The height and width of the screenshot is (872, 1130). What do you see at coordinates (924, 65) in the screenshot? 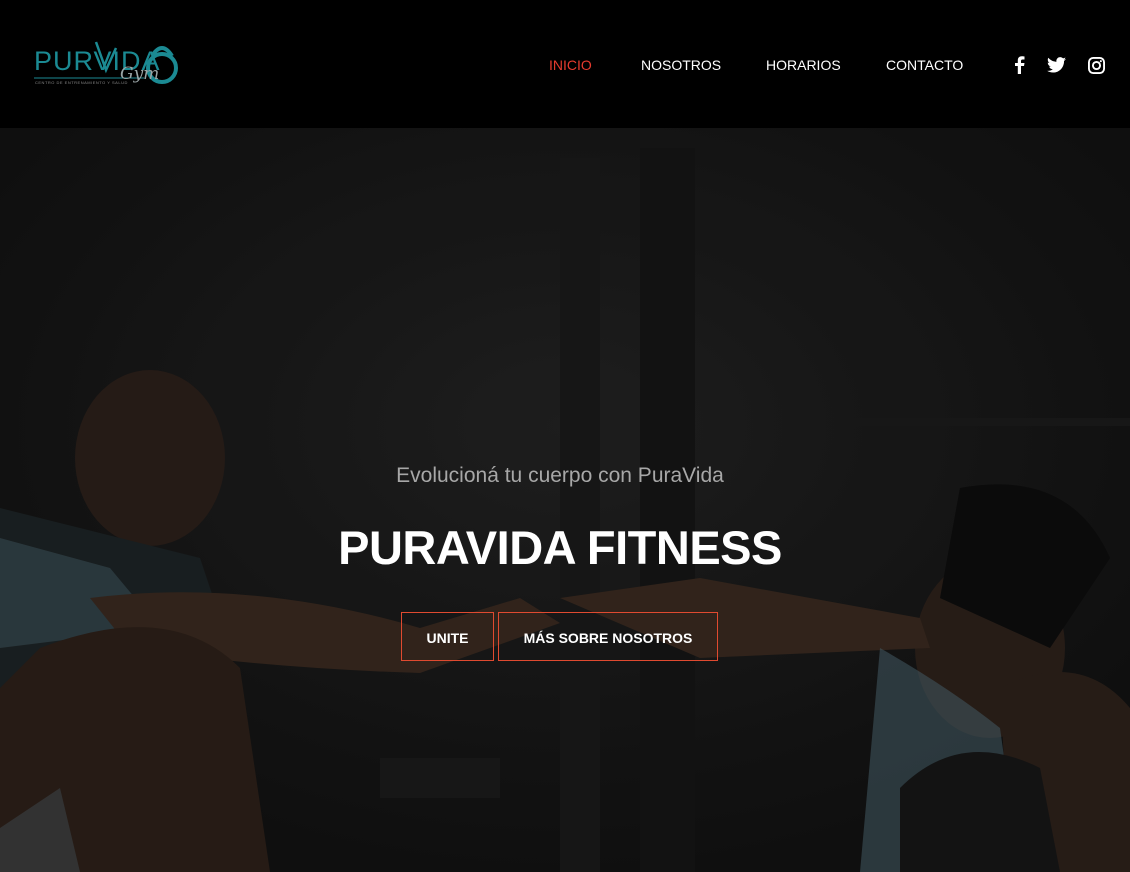
I see `nav-item-contacto: CONTACTO` at bounding box center [924, 65].